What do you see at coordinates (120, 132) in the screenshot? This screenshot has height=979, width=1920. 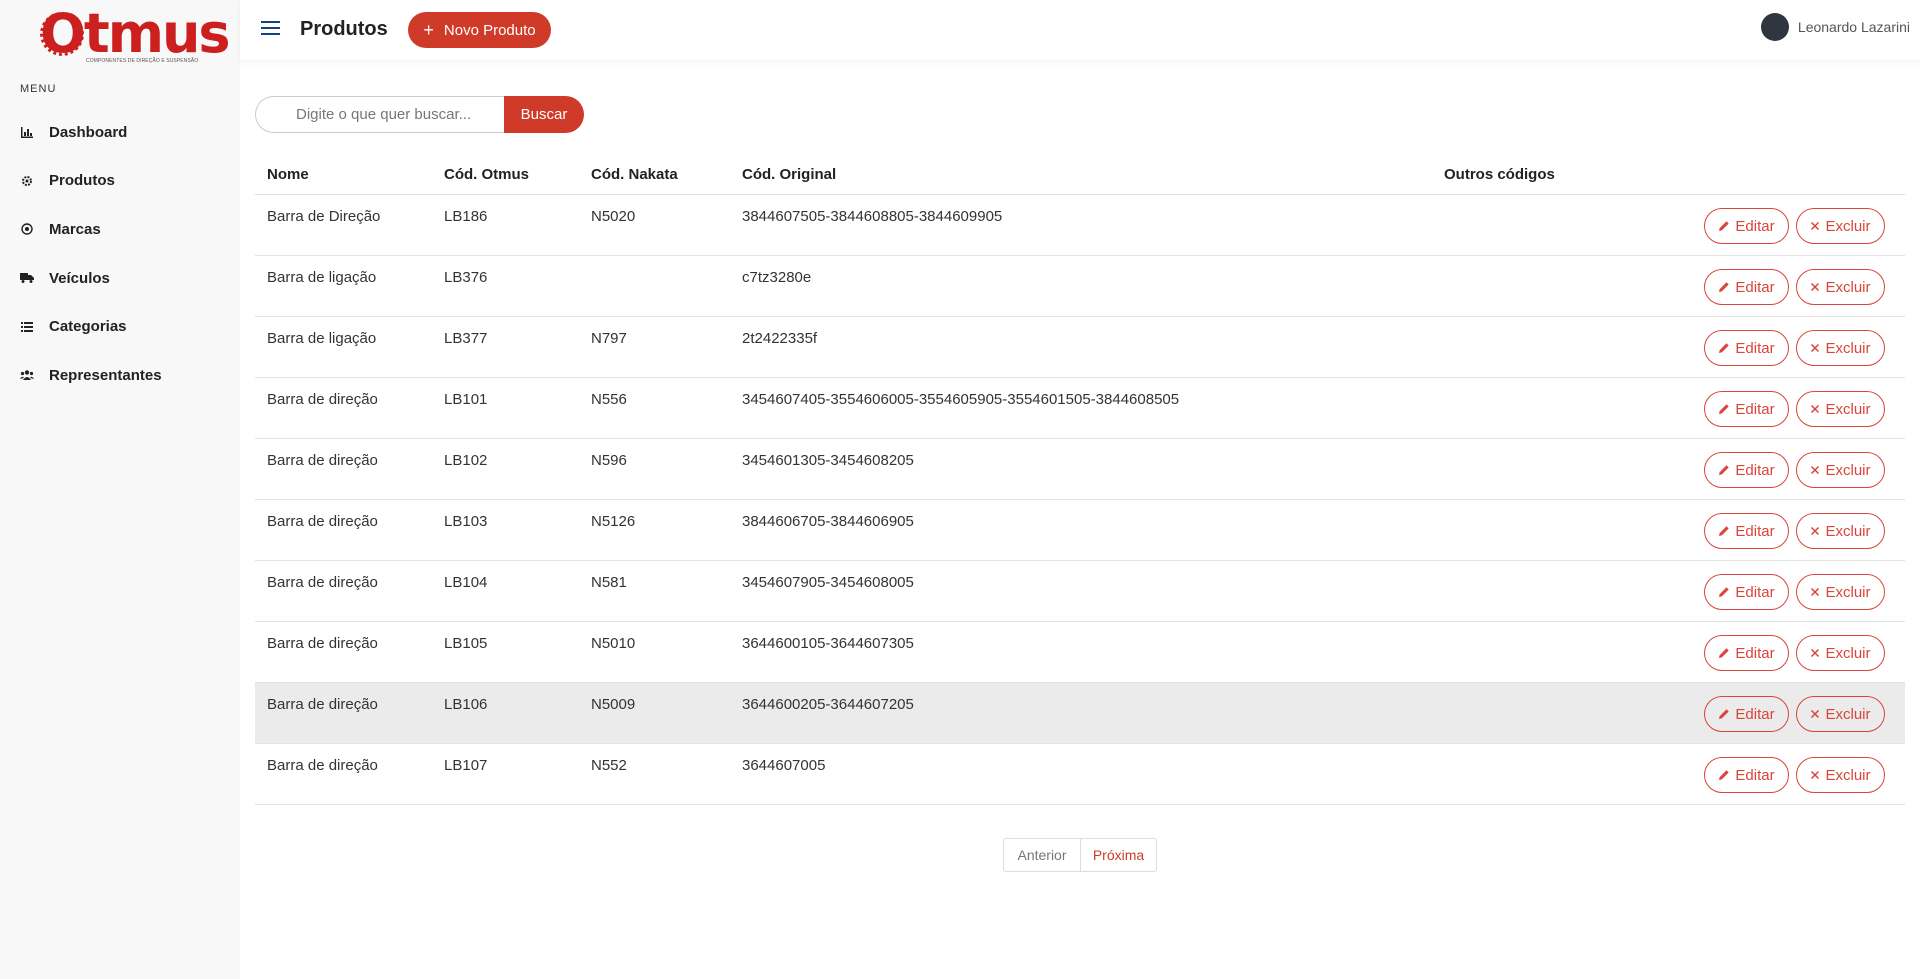 I see `sidebar-item-dashboard: Dashboard` at bounding box center [120, 132].